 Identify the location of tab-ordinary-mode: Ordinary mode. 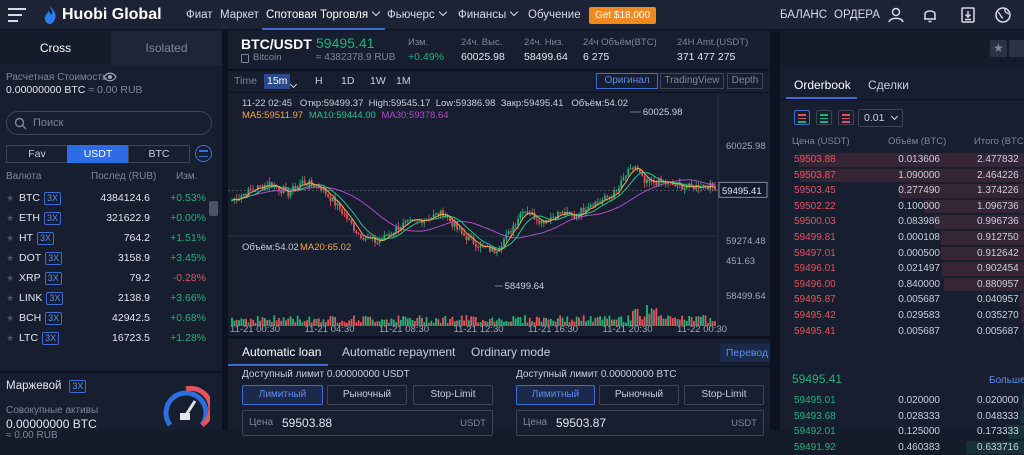
(510, 352).